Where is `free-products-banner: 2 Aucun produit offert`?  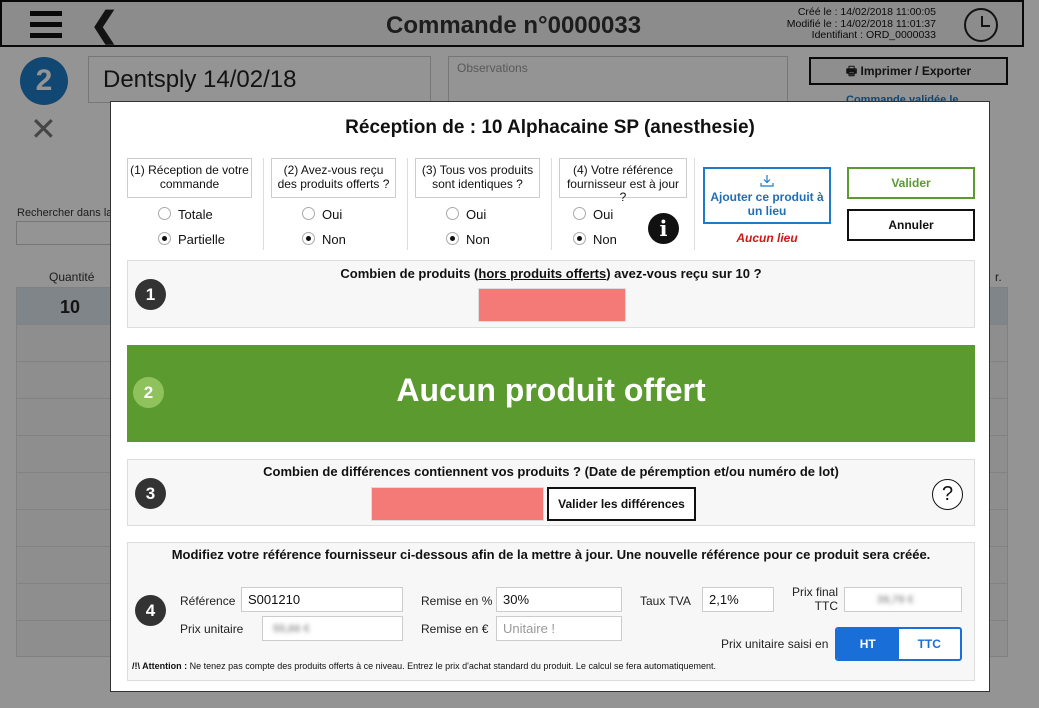 free-products-banner: 2 Aucun produit offert is located at coordinates (551, 393).